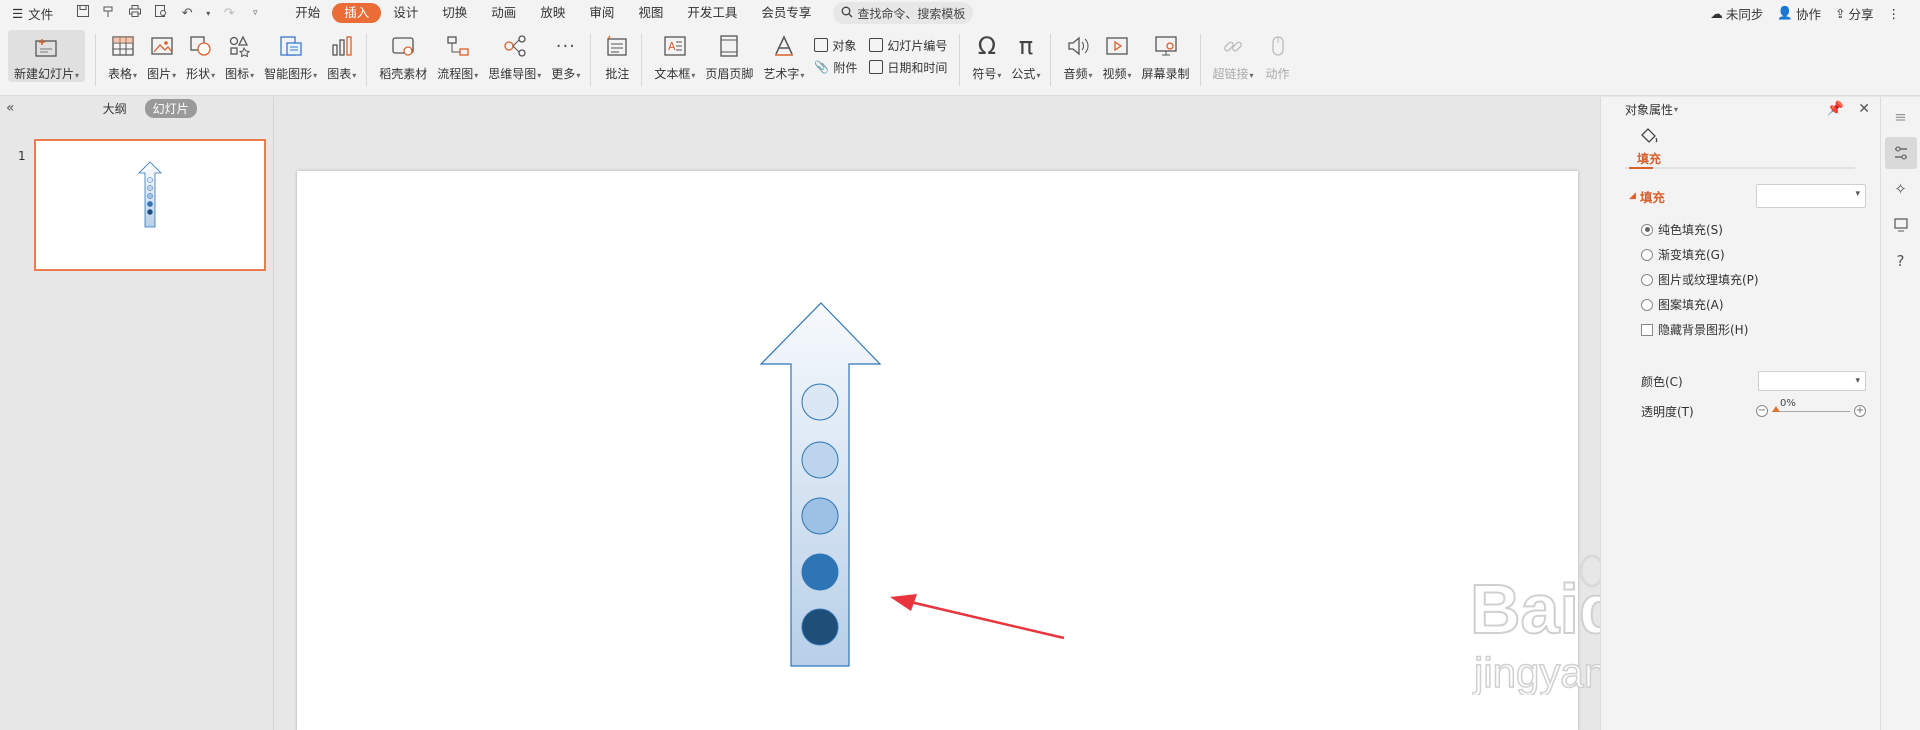  I want to click on option-hide-background: 隐藏背景图形(H), so click(1760, 329).